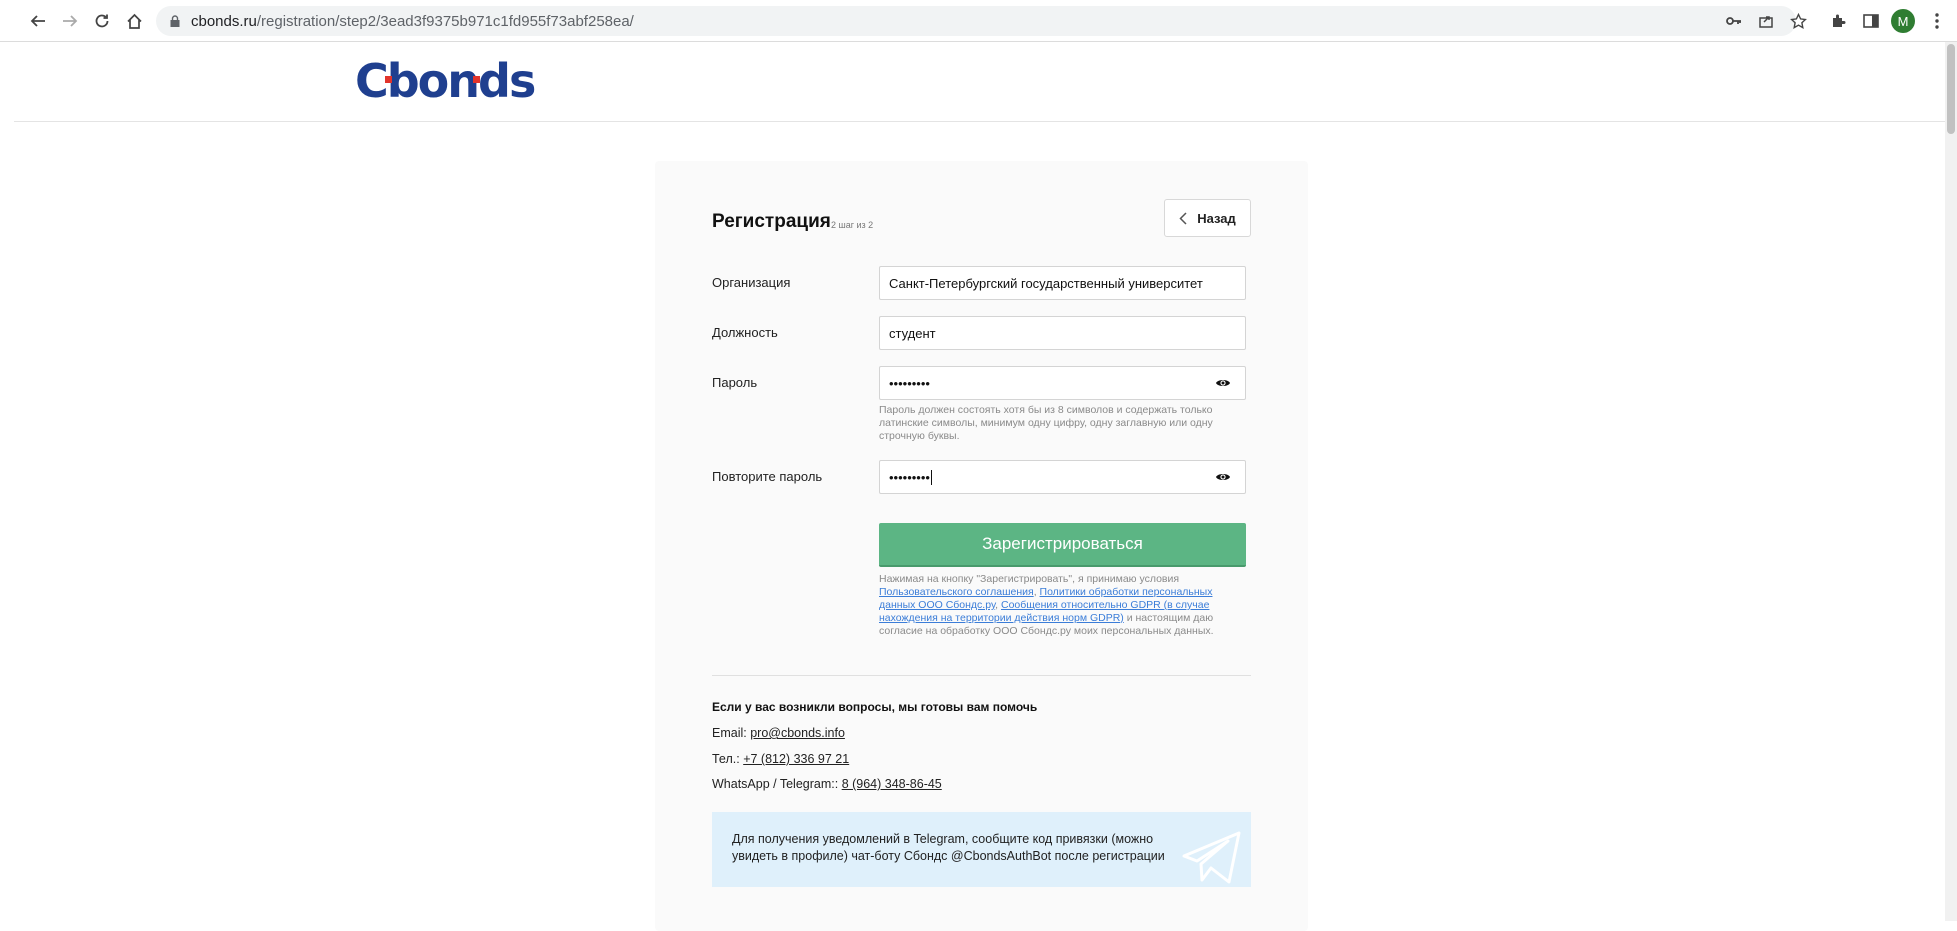 The height and width of the screenshot is (931, 1957). Describe the element at coordinates (1211, 857) in the screenshot. I see `telegram-plane-icon` at that location.